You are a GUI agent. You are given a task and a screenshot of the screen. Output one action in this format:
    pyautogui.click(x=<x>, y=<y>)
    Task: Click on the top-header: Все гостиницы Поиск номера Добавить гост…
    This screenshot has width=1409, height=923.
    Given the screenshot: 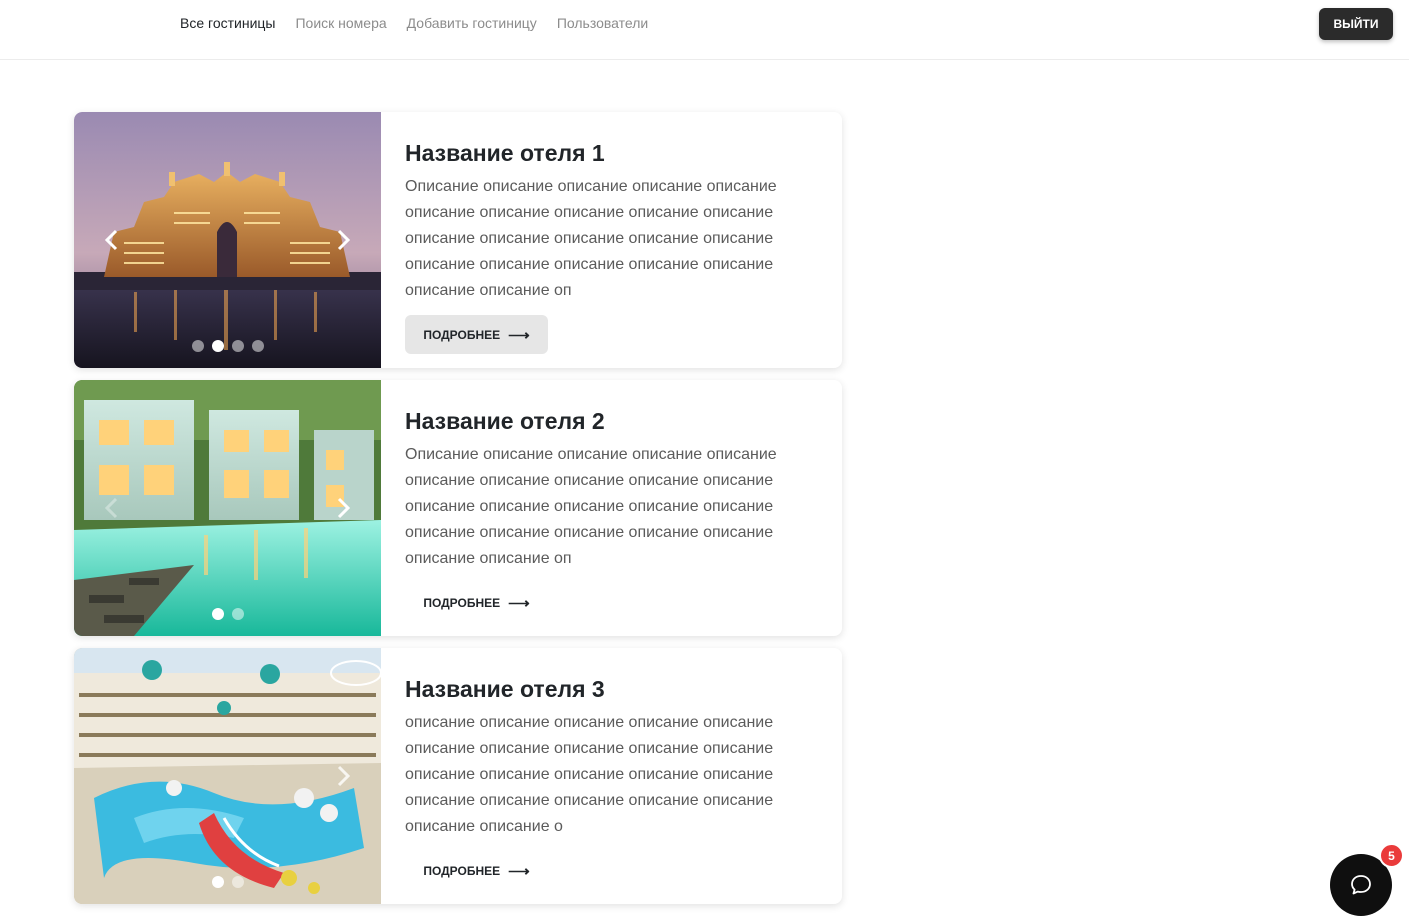 What is the action you would take?
    pyautogui.click(x=704, y=30)
    